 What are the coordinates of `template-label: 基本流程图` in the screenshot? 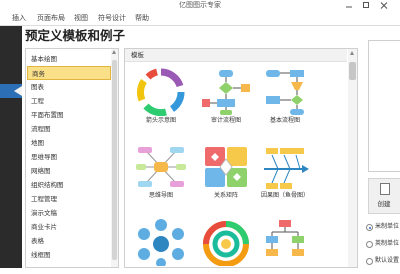 It's located at (284, 120).